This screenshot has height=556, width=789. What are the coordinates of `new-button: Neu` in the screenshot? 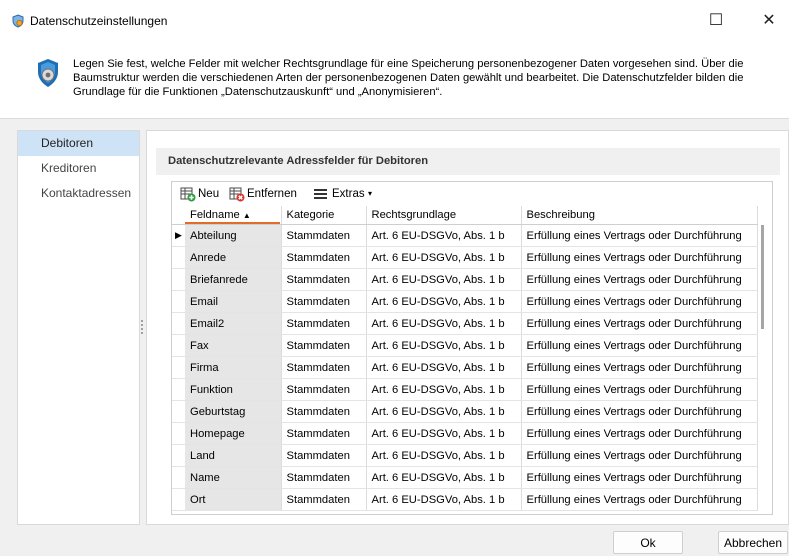 It's located at (202, 194).